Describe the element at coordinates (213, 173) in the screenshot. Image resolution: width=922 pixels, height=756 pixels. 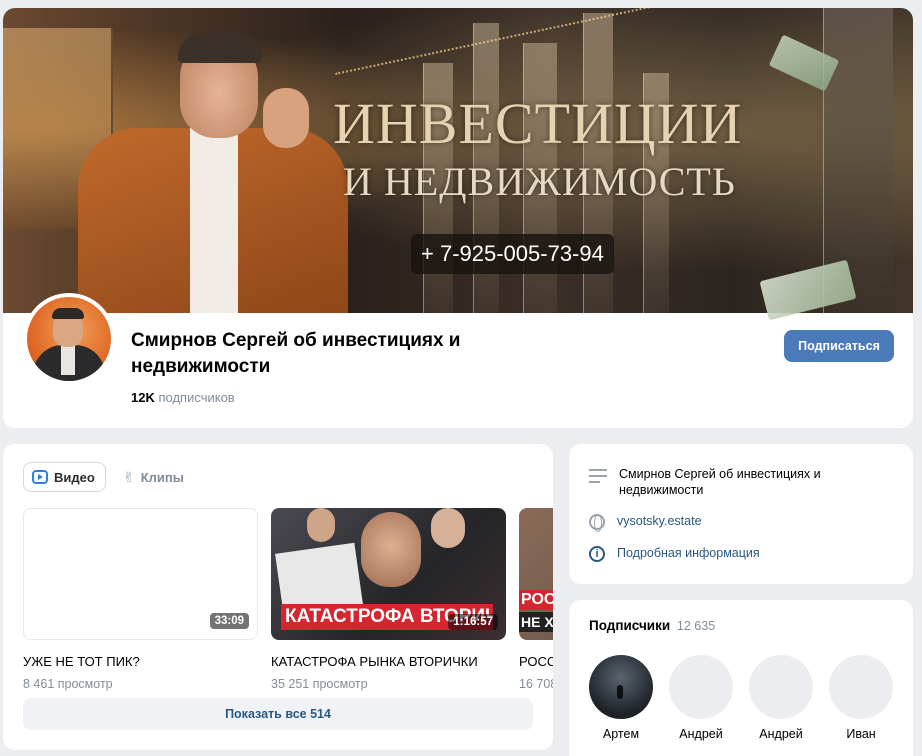
I see `cover-person-photo` at that location.